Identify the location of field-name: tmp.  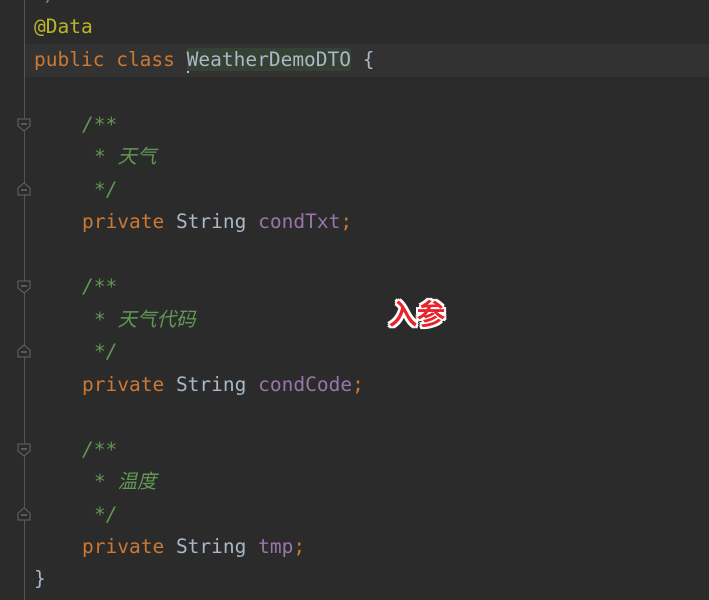
(276, 546).